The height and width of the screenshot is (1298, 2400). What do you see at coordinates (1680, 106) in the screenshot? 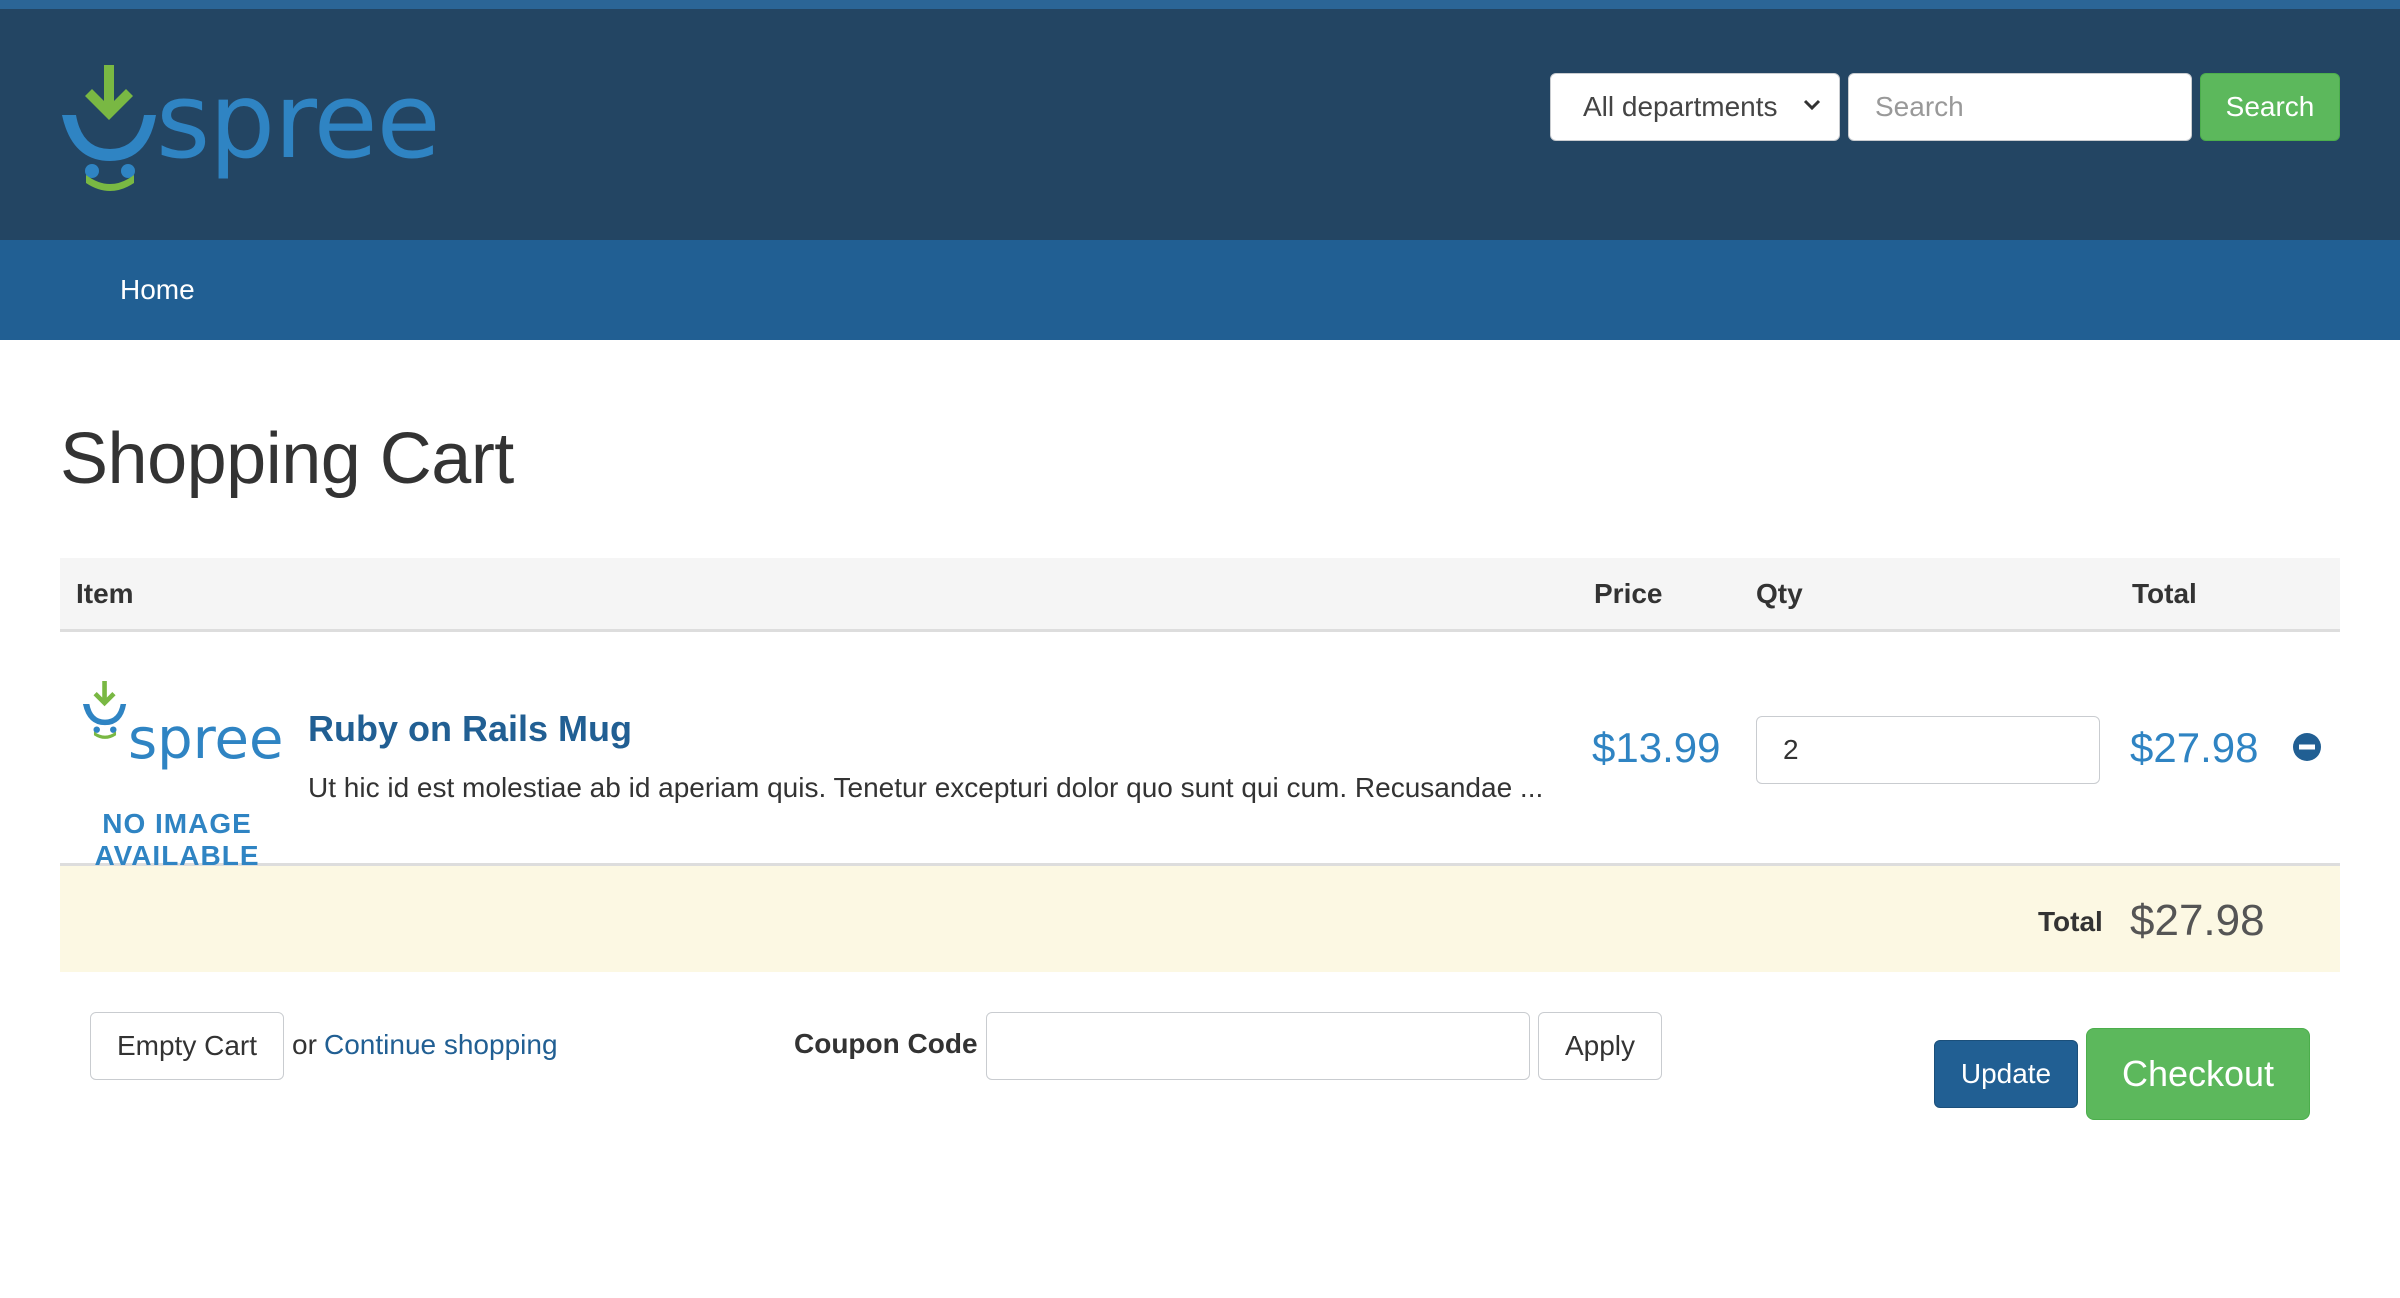
I see `department-select-value: All departments` at bounding box center [1680, 106].